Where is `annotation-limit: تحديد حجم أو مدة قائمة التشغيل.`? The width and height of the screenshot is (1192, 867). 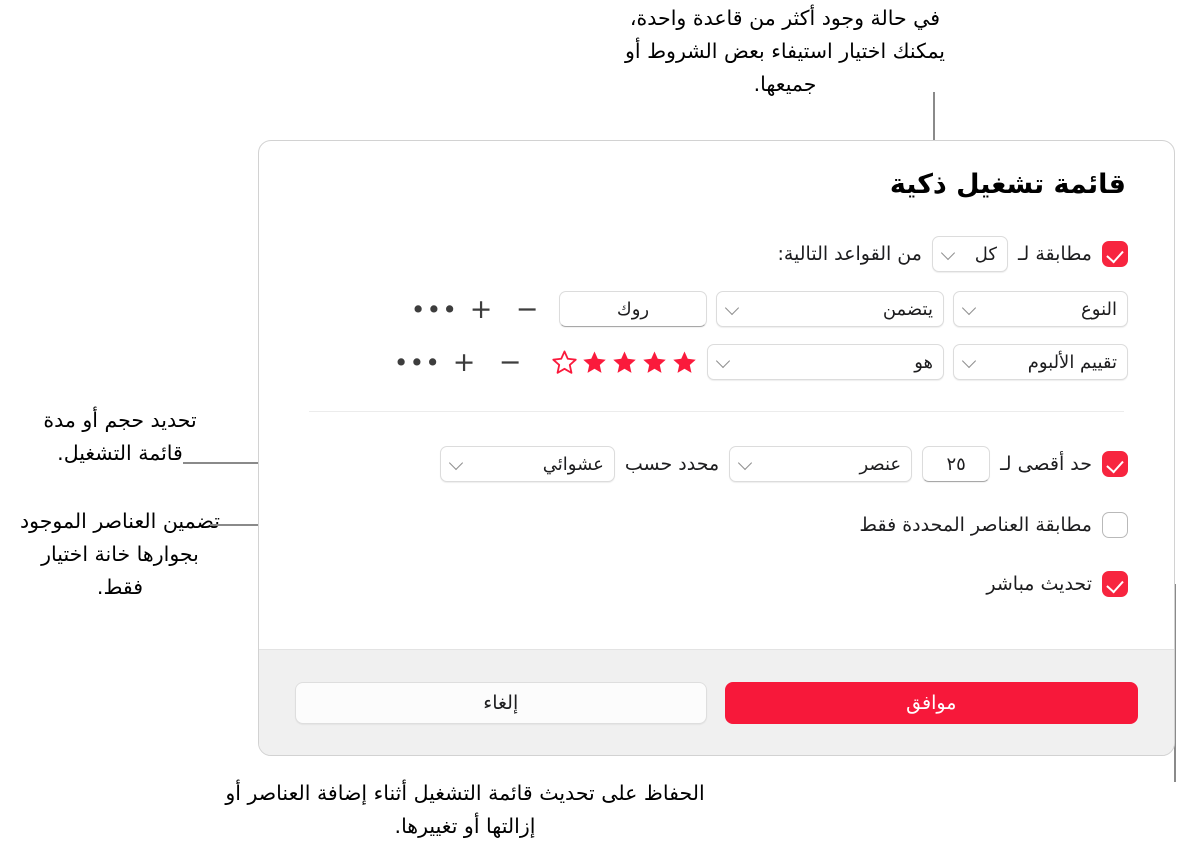
annotation-limit: تحديد حجم أو مدة قائمة التشغيل. is located at coordinates (120, 436).